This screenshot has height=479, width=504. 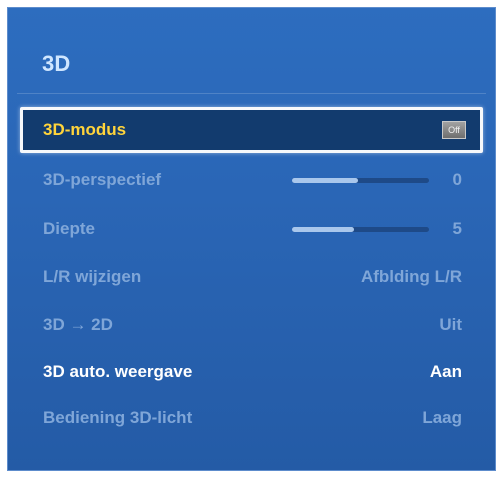 What do you see at coordinates (251, 277) in the screenshot?
I see `menu-item-lr-change: L/R wijzigen Afblding L/R` at bounding box center [251, 277].